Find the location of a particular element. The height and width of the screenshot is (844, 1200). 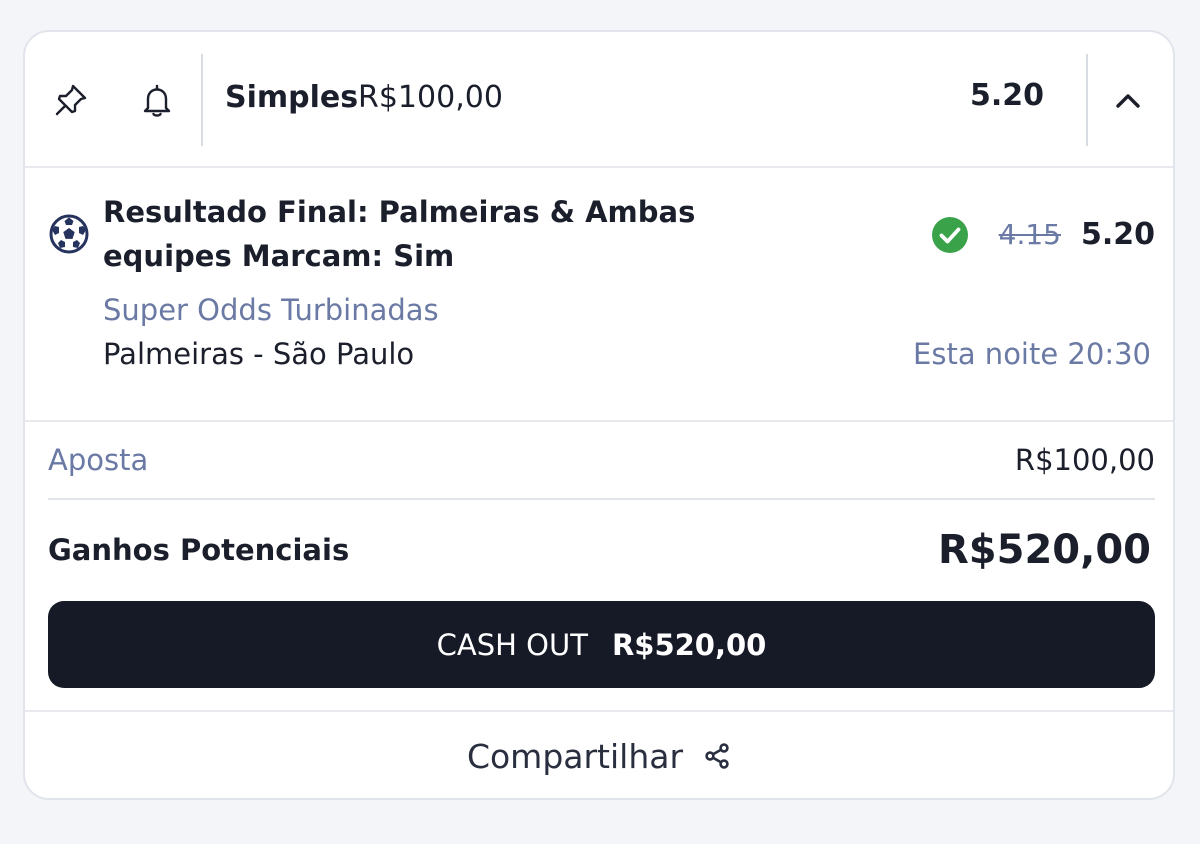

share-button: Compartilhar is located at coordinates (599, 754).